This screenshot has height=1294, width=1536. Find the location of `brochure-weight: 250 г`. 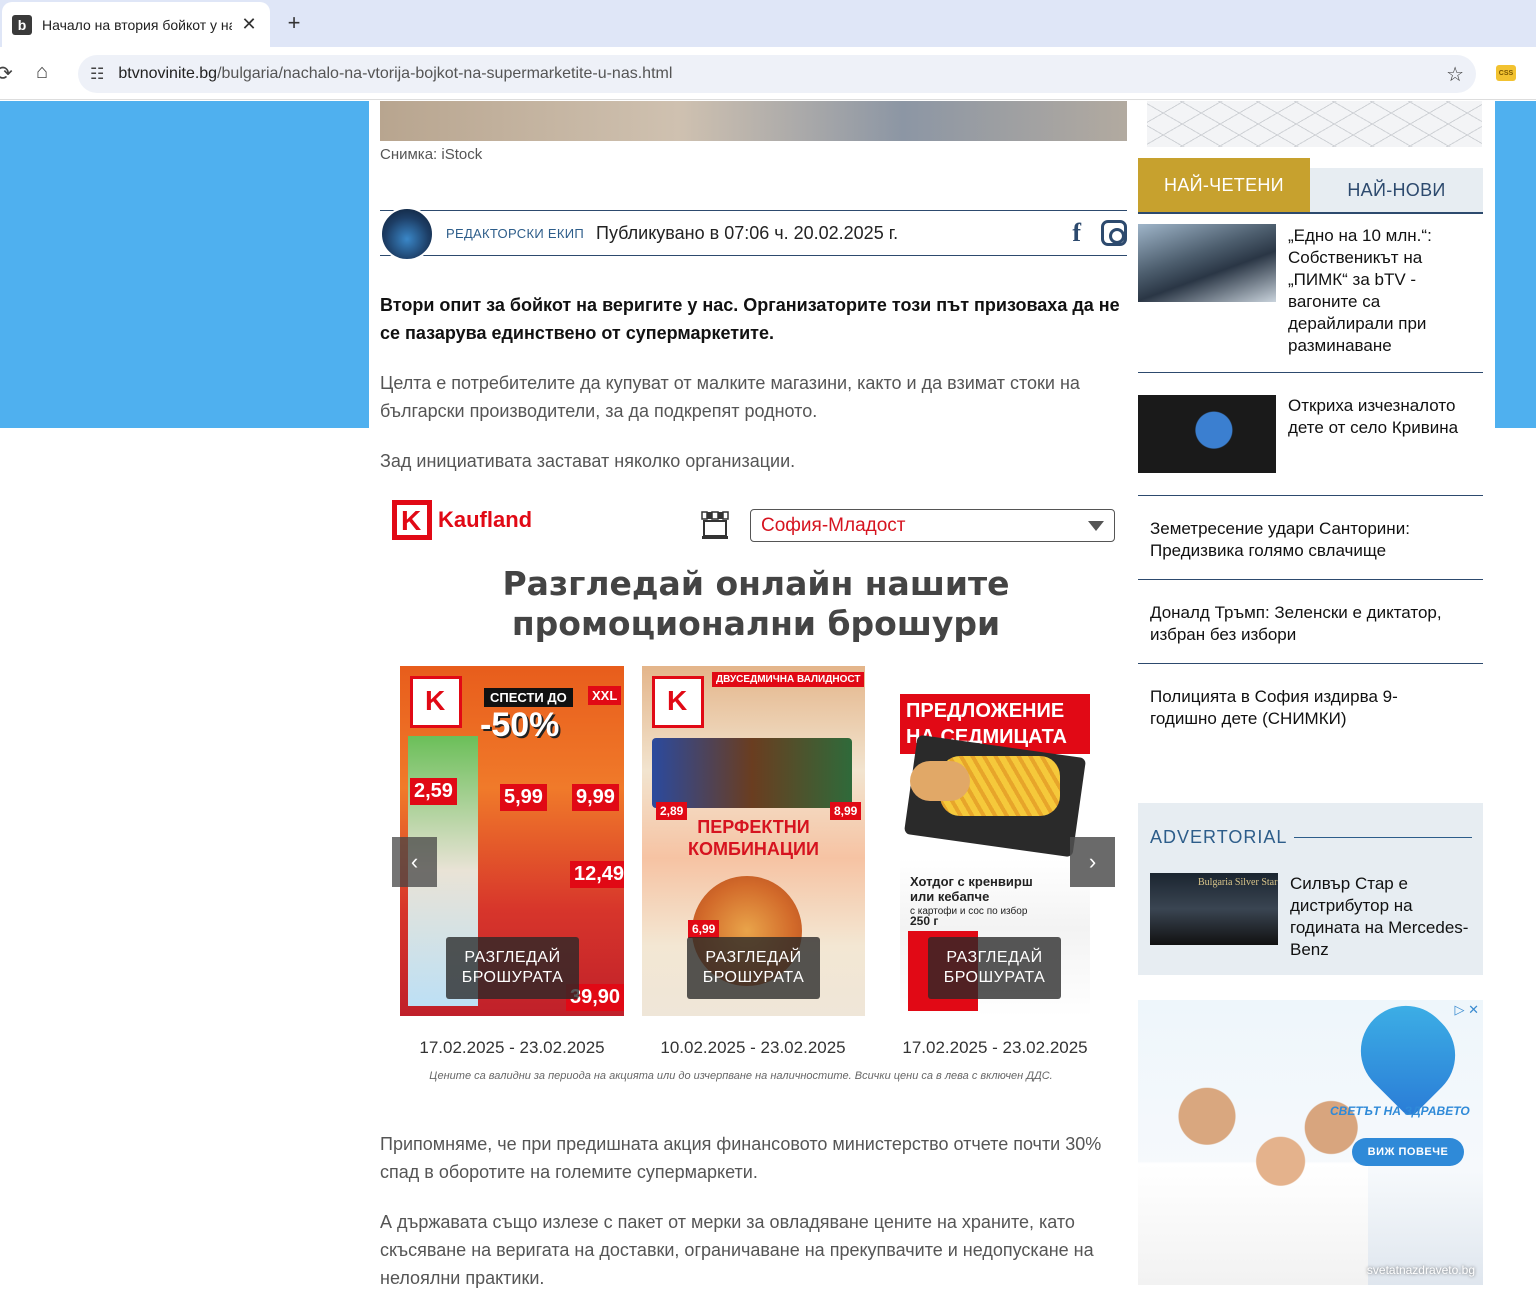

brochure-weight: 250 г is located at coordinates (924, 921).